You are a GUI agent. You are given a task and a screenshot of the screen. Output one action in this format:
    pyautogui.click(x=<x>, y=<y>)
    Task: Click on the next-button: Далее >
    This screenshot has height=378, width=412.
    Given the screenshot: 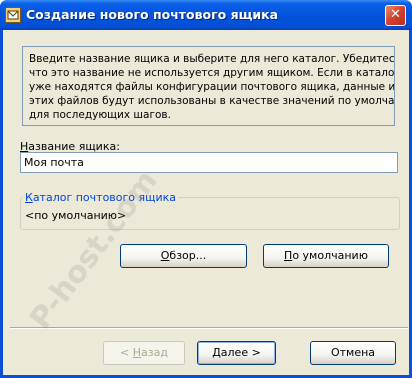 What is the action you would take?
    pyautogui.click(x=236, y=353)
    